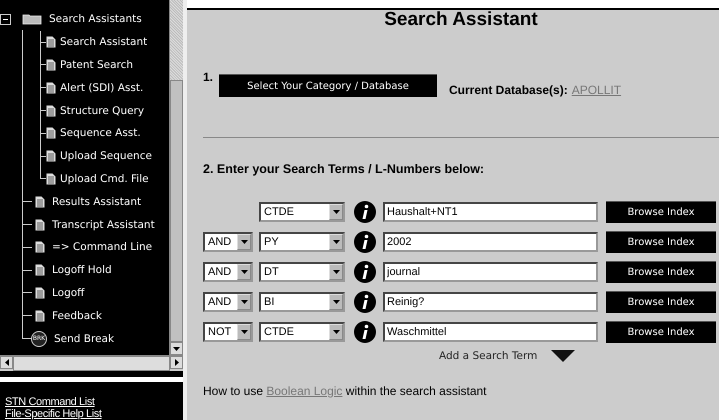  Describe the element at coordinates (75, 316) in the screenshot. I see `tree-item: Feedback` at that location.